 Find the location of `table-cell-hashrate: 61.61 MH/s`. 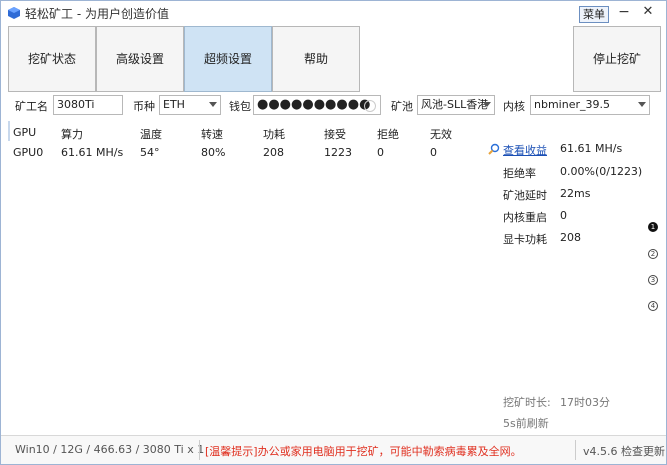

table-cell-hashrate: 61.61 MH/s is located at coordinates (92, 152).